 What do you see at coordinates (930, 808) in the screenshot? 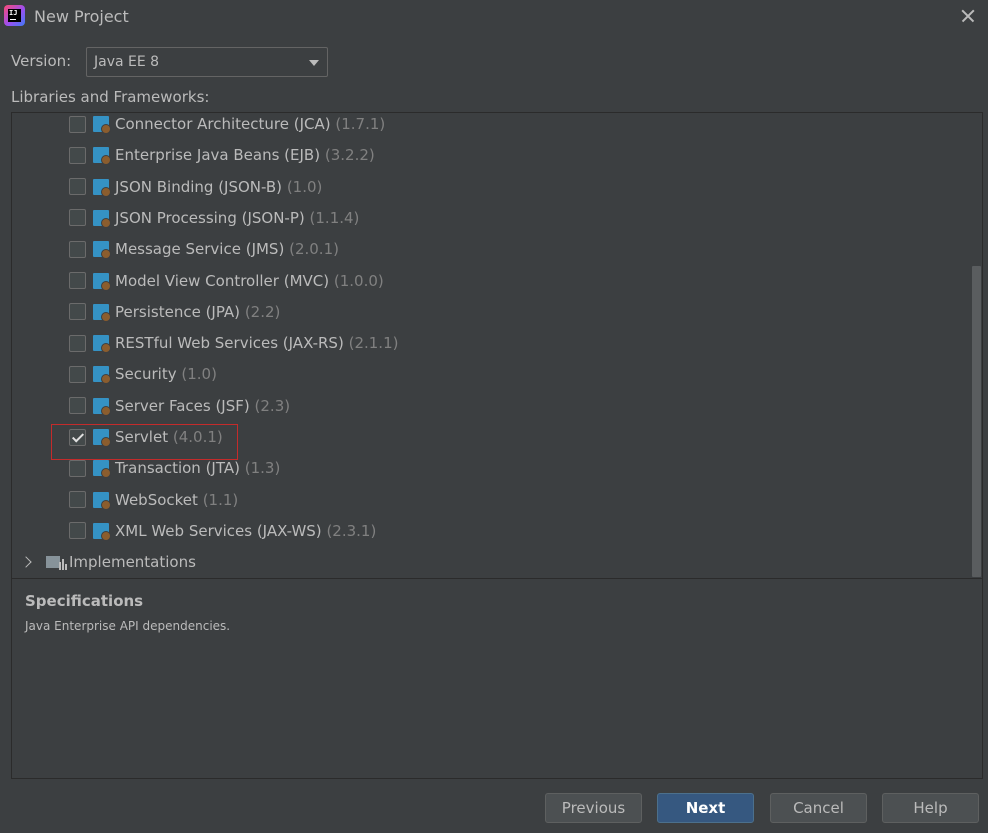
I see `help-button: Help` at bounding box center [930, 808].